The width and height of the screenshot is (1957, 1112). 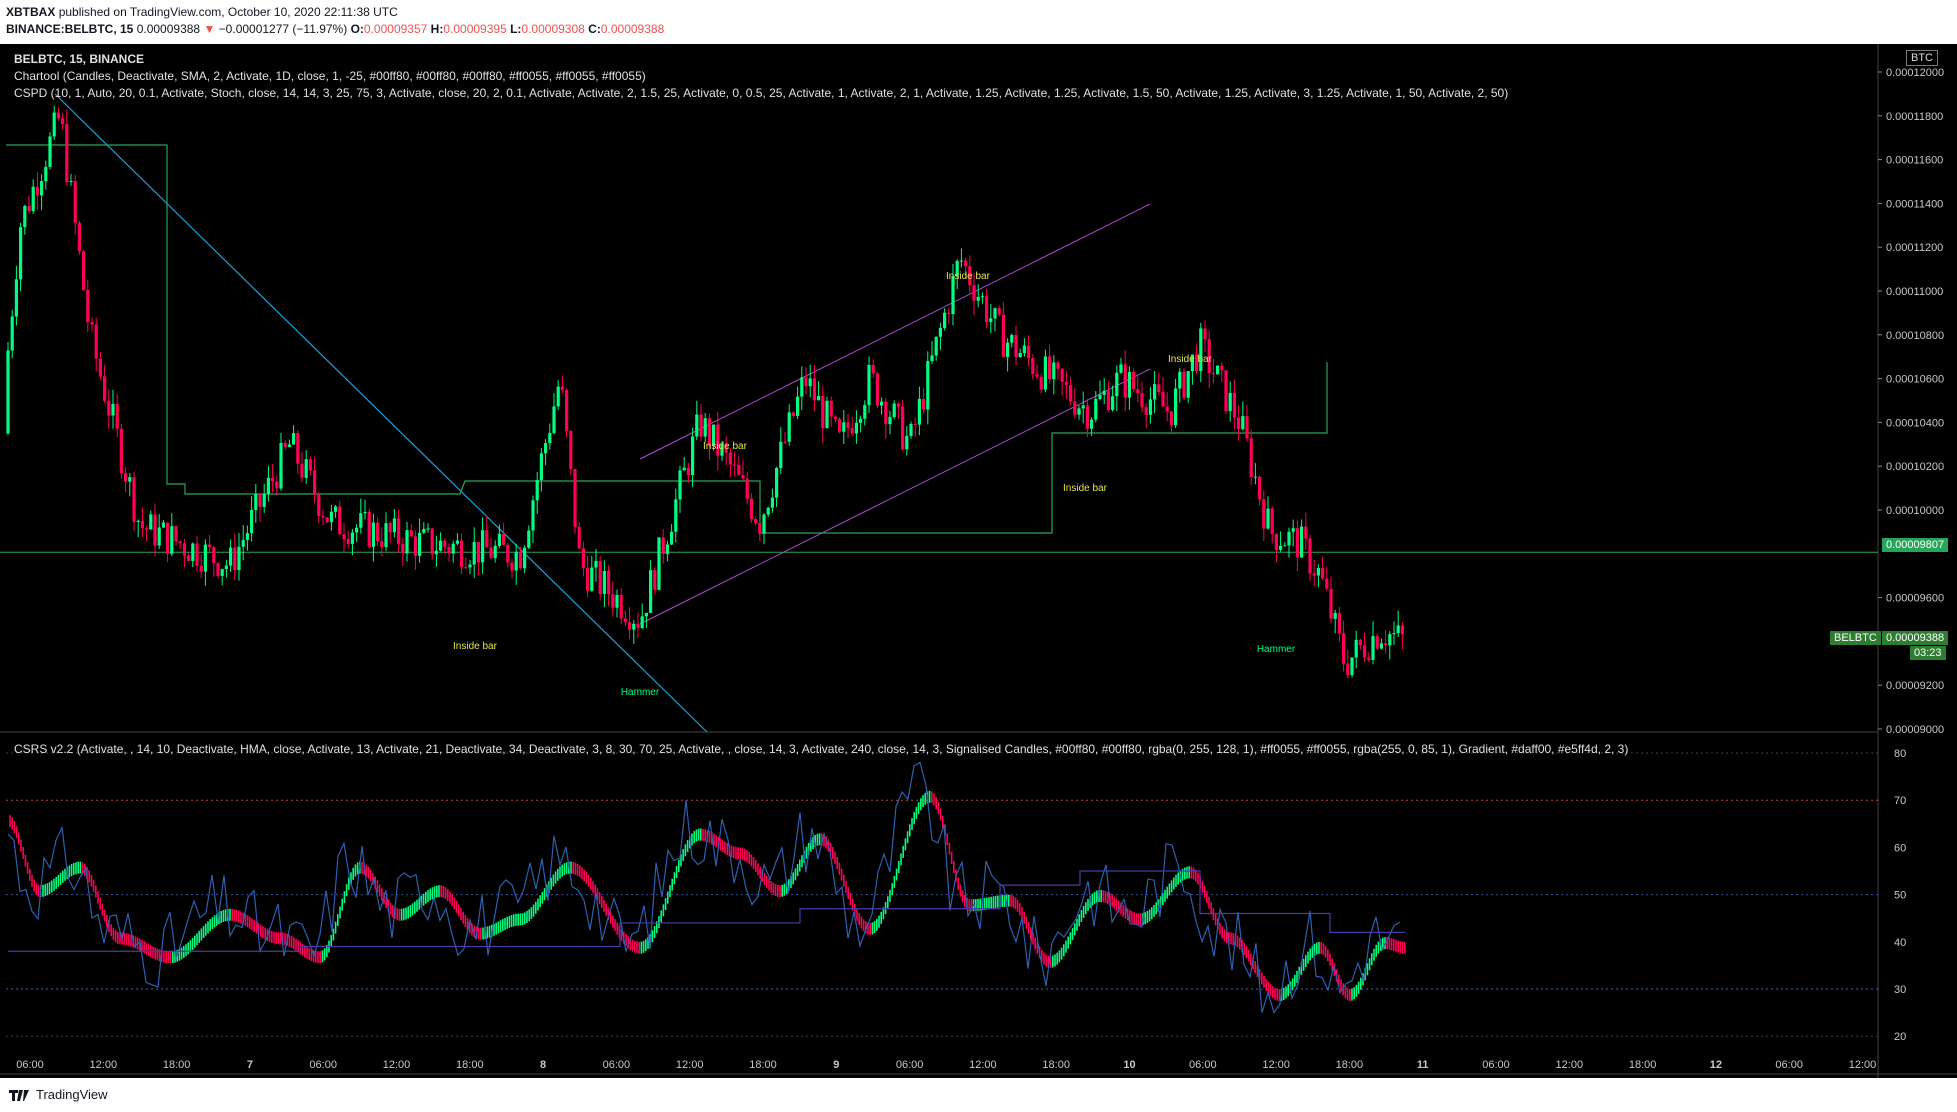 What do you see at coordinates (1915, 545) in the screenshot?
I see `hline-price-tag: 0.00009807` at bounding box center [1915, 545].